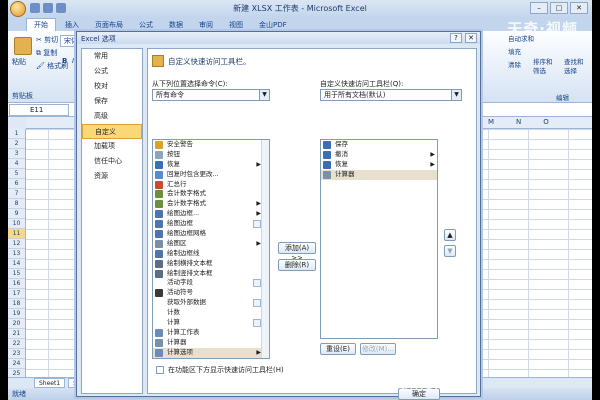 This screenshot has width=600, height=400. Describe the element at coordinates (559, 8) in the screenshot. I see `maximize-button: □` at that location.